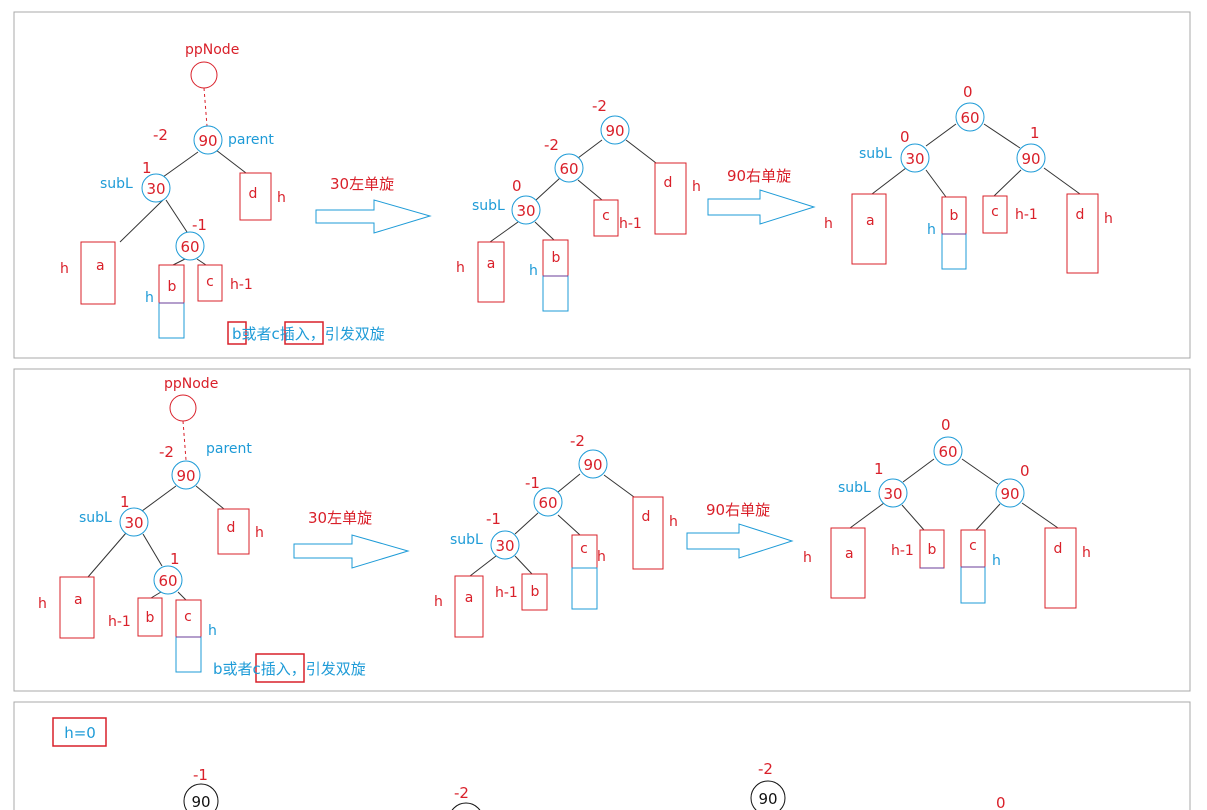 The image size is (1207, 810). Describe the element at coordinates (954, 251) in the screenshot. I see `s3-subtree-b-new` at that location.